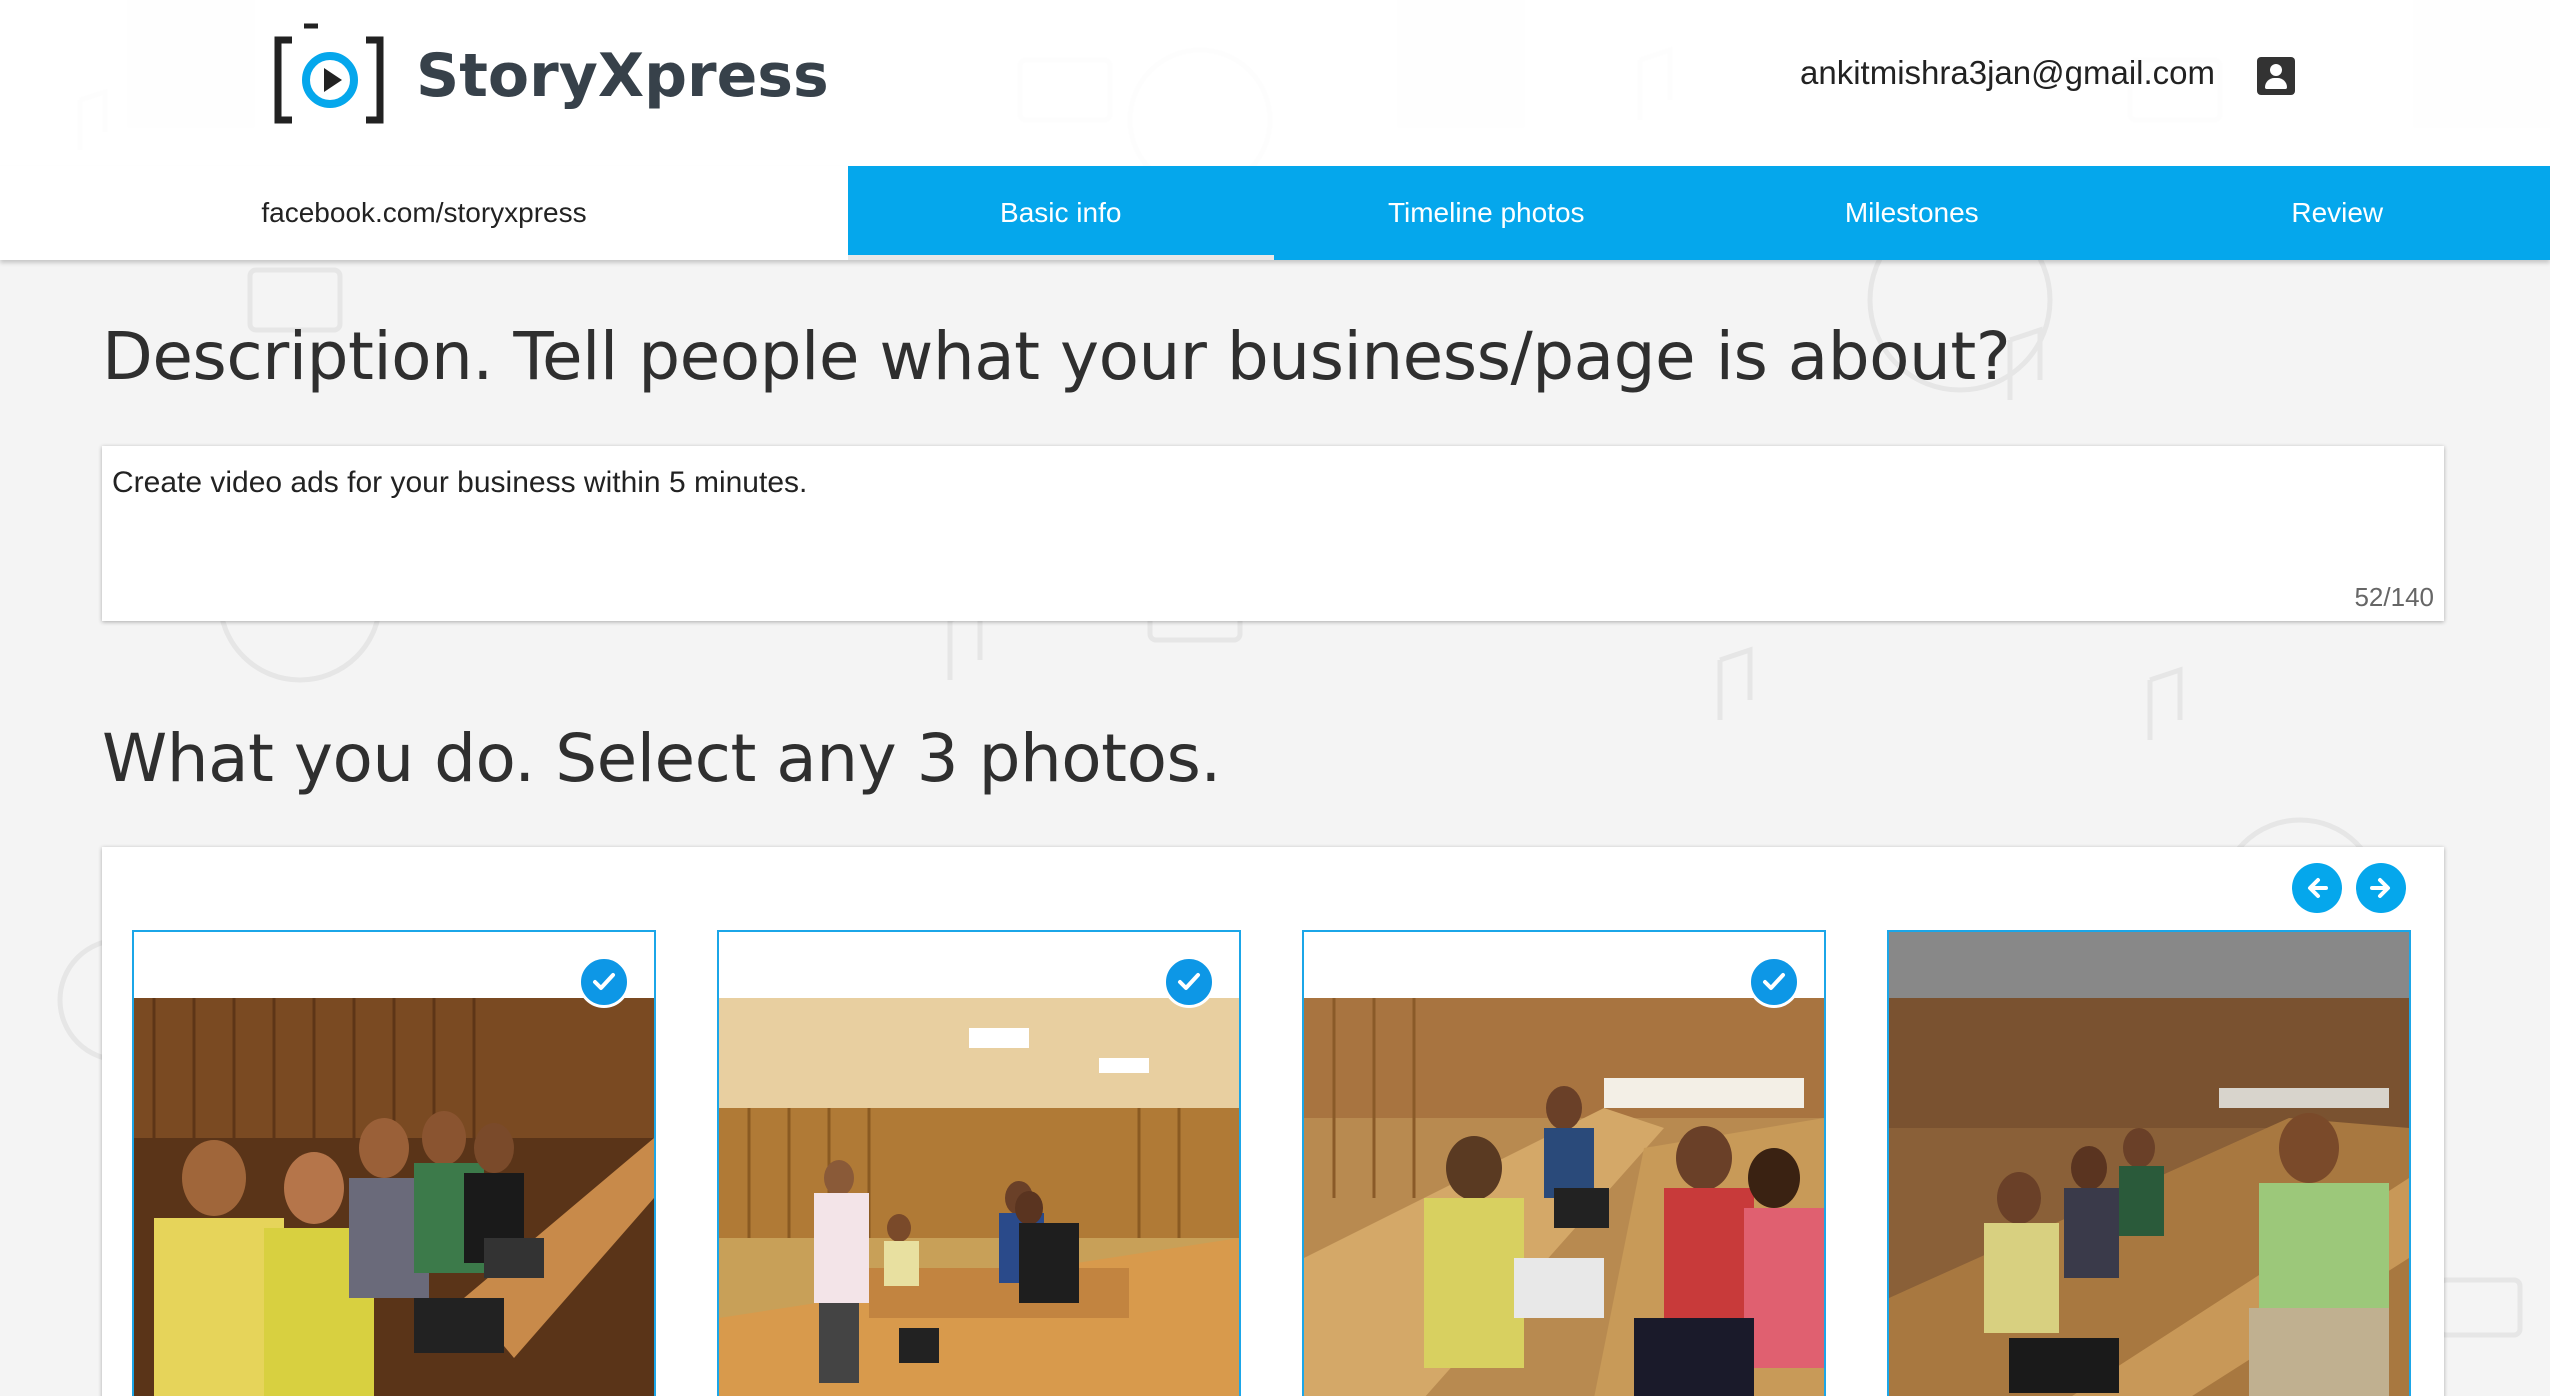 The height and width of the screenshot is (1396, 2550). What do you see at coordinates (424, 213) in the screenshot?
I see `page-url: facebook.com/storyxpress` at bounding box center [424, 213].